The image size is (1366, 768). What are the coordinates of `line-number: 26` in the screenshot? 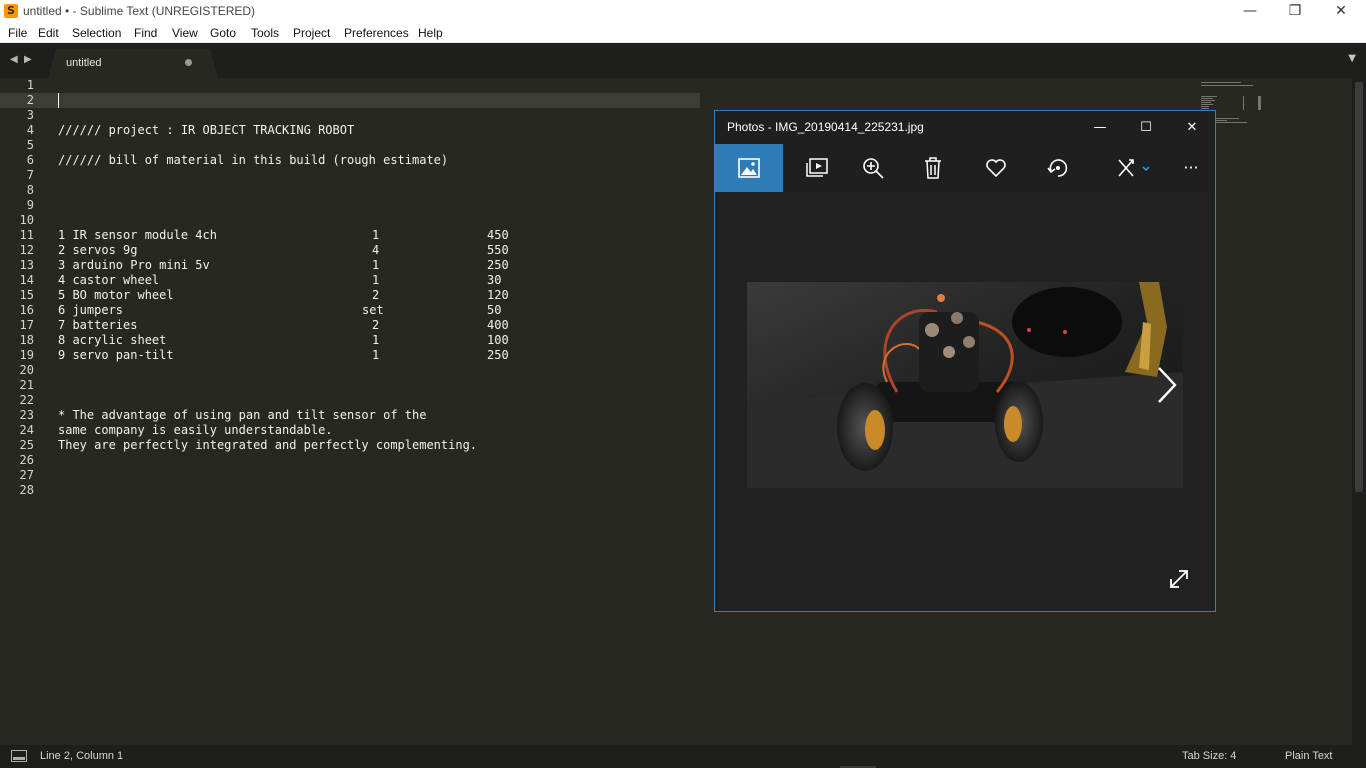 It's located at (26, 460).